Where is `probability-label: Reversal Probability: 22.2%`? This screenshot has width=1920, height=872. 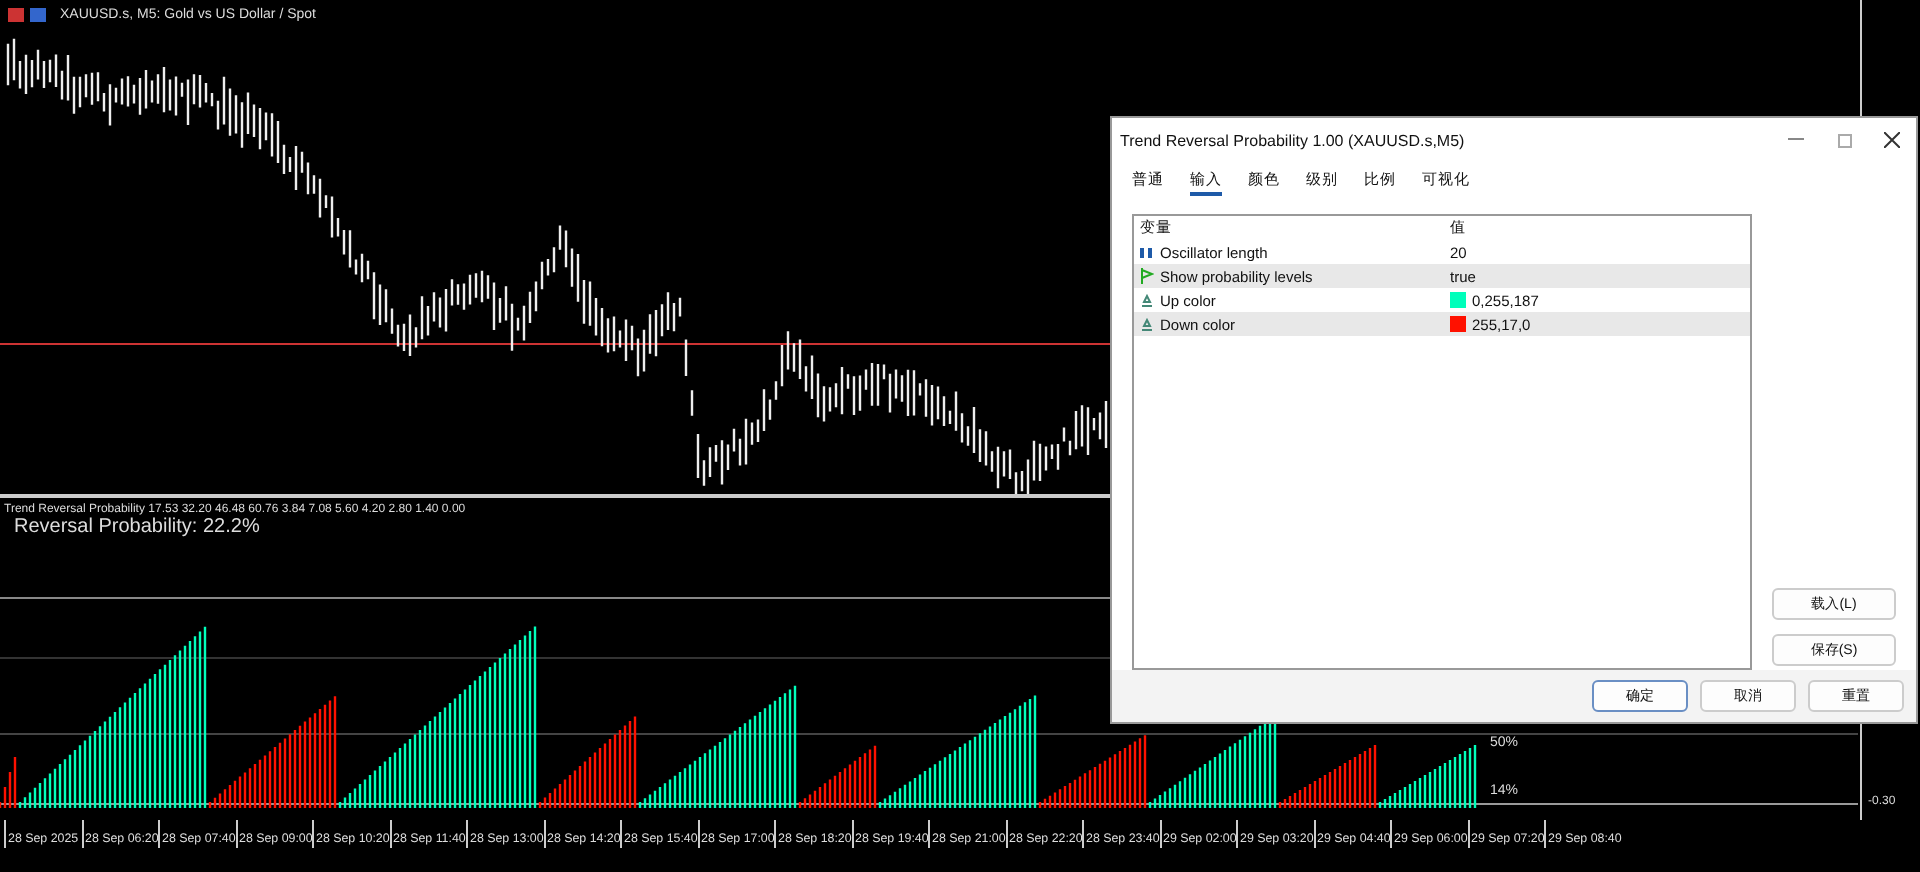
probability-label: Reversal Probability: 22.2% is located at coordinates (137, 527).